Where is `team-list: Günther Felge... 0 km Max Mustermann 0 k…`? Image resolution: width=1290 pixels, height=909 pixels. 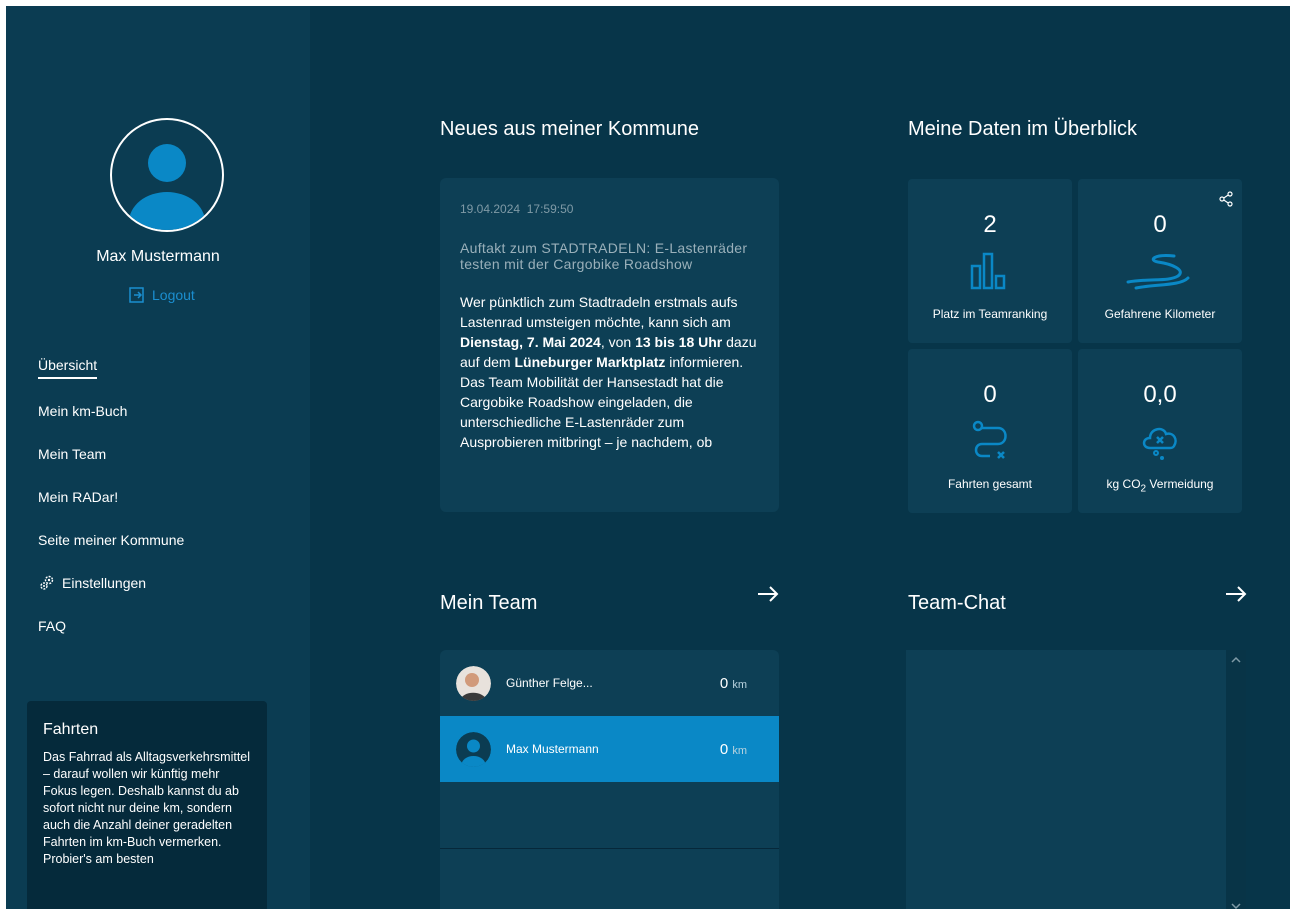
team-list: Günther Felge... 0 km Max Mustermann 0 k… is located at coordinates (609, 779).